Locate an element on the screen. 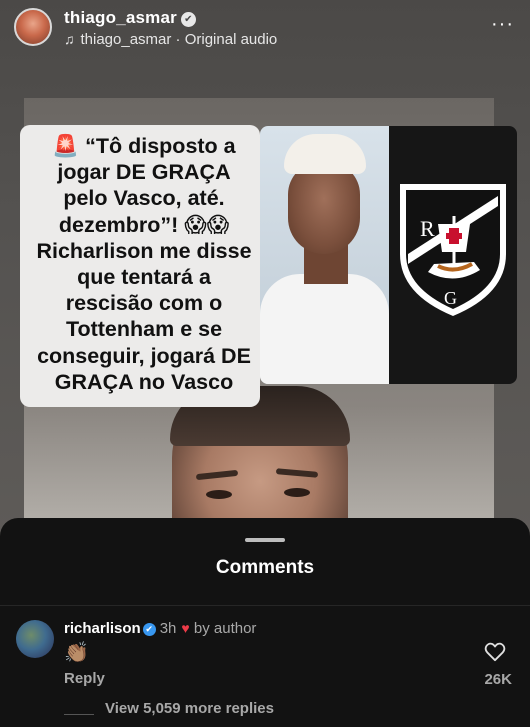 Image resolution: width=530 pixels, height=727 pixels. comments-title: Comments is located at coordinates (265, 567).